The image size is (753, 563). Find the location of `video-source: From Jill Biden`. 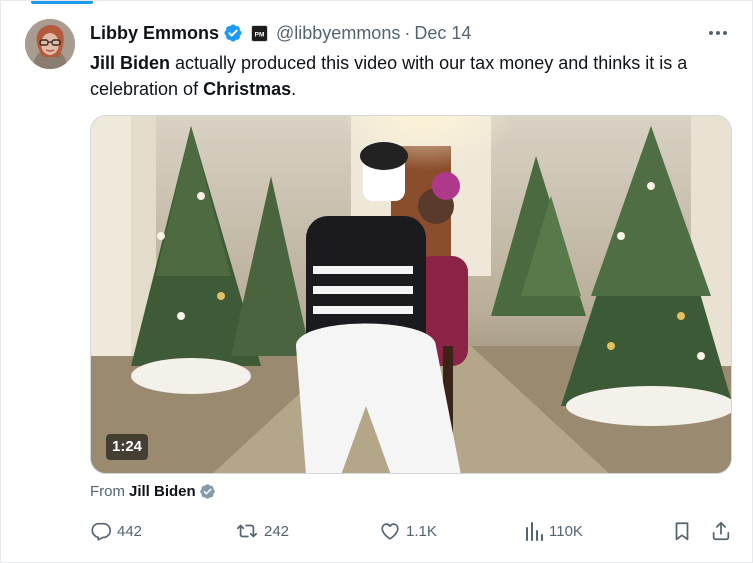

video-source: From Jill Biden is located at coordinates (153, 491).